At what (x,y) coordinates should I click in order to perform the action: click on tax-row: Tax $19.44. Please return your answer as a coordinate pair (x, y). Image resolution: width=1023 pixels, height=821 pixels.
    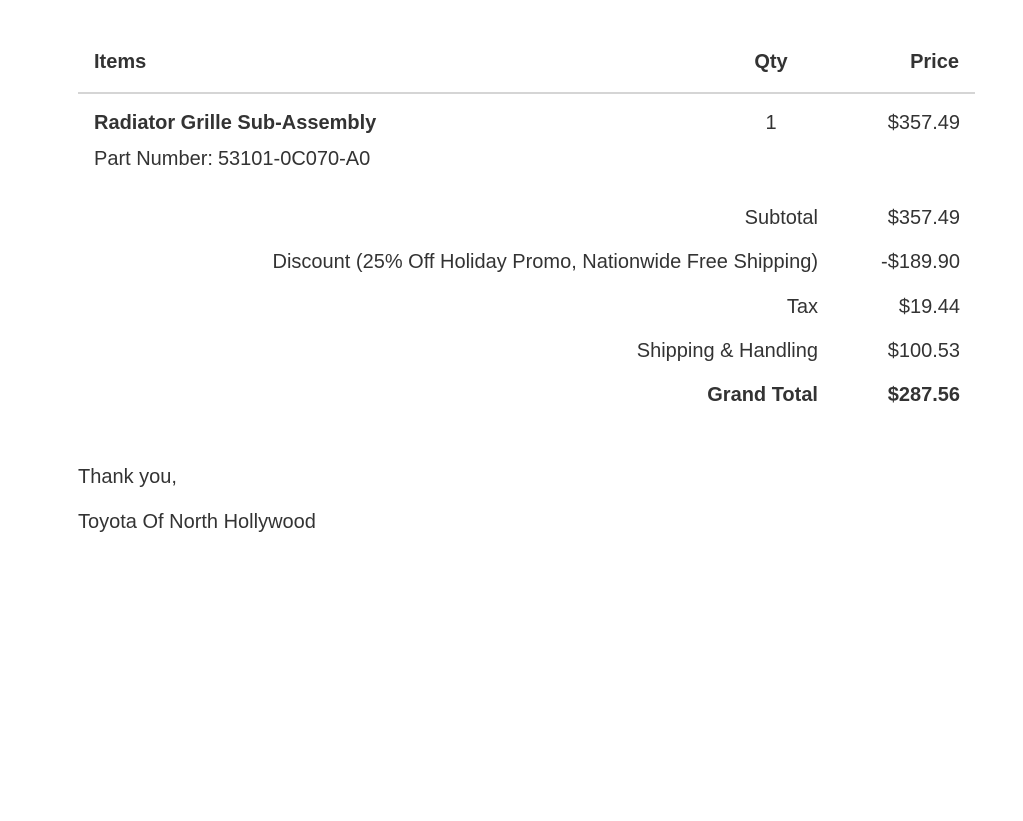
    Looking at the image, I should click on (519, 310).